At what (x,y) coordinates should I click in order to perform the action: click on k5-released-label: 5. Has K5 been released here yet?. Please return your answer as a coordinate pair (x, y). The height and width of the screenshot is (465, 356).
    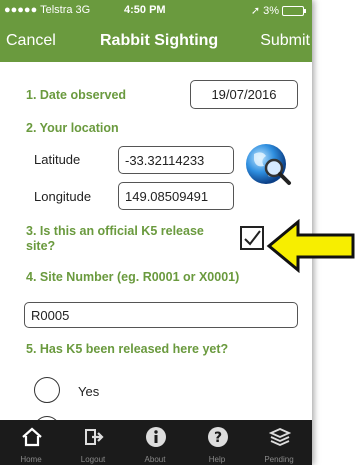
    Looking at the image, I should click on (127, 349).